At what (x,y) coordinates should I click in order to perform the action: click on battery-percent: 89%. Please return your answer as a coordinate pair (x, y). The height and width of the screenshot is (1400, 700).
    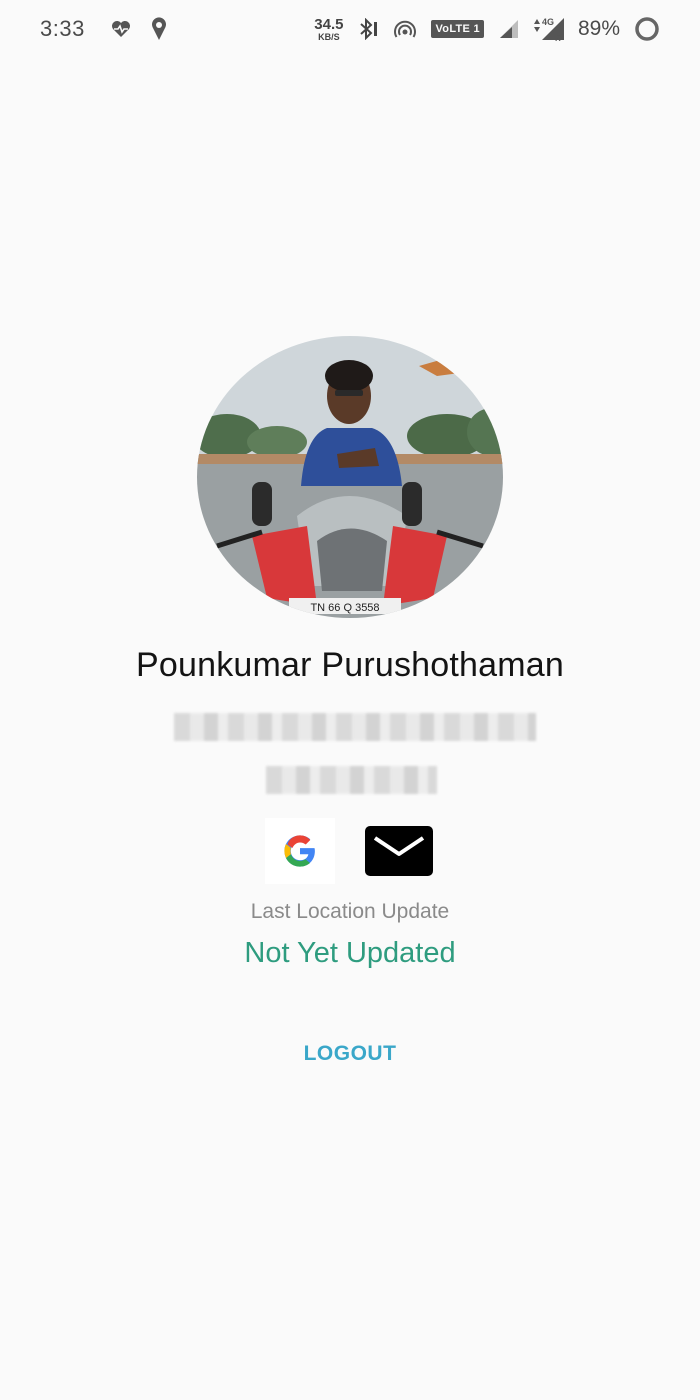
    Looking at the image, I should click on (598, 28).